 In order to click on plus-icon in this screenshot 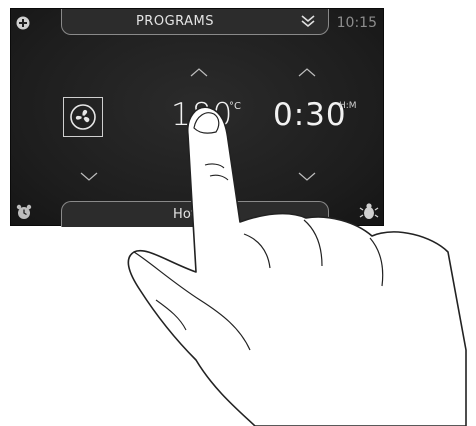, I will do `click(23, 22)`.